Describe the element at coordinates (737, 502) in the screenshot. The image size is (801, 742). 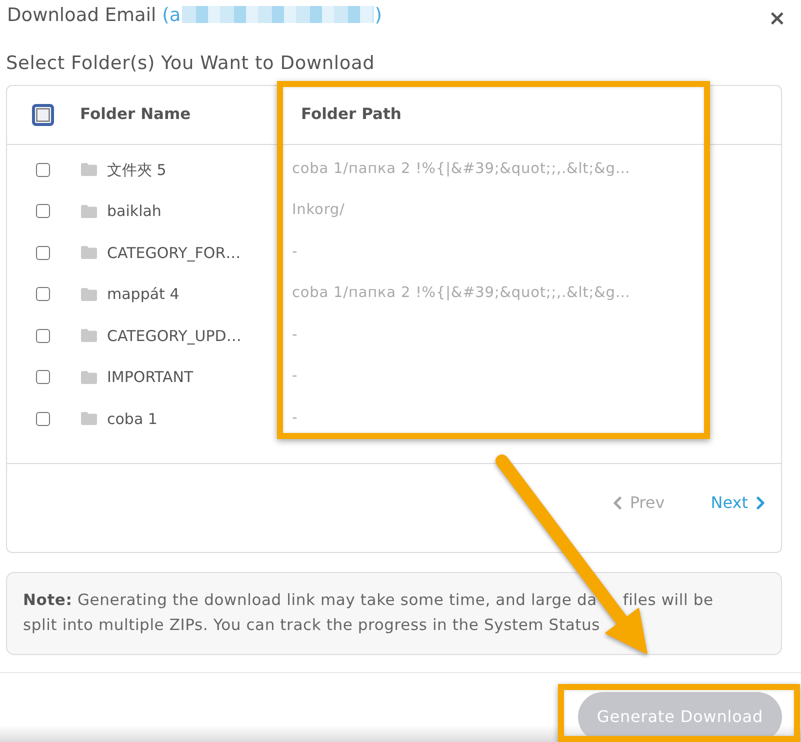
I see `next-page-button: Next` at that location.